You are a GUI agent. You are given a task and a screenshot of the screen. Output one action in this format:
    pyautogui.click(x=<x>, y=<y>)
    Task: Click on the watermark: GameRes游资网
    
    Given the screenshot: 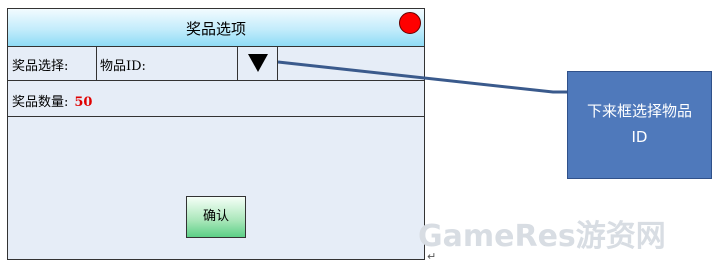 What is the action you would take?
    pyautogui.click(x=542, y=236)
    